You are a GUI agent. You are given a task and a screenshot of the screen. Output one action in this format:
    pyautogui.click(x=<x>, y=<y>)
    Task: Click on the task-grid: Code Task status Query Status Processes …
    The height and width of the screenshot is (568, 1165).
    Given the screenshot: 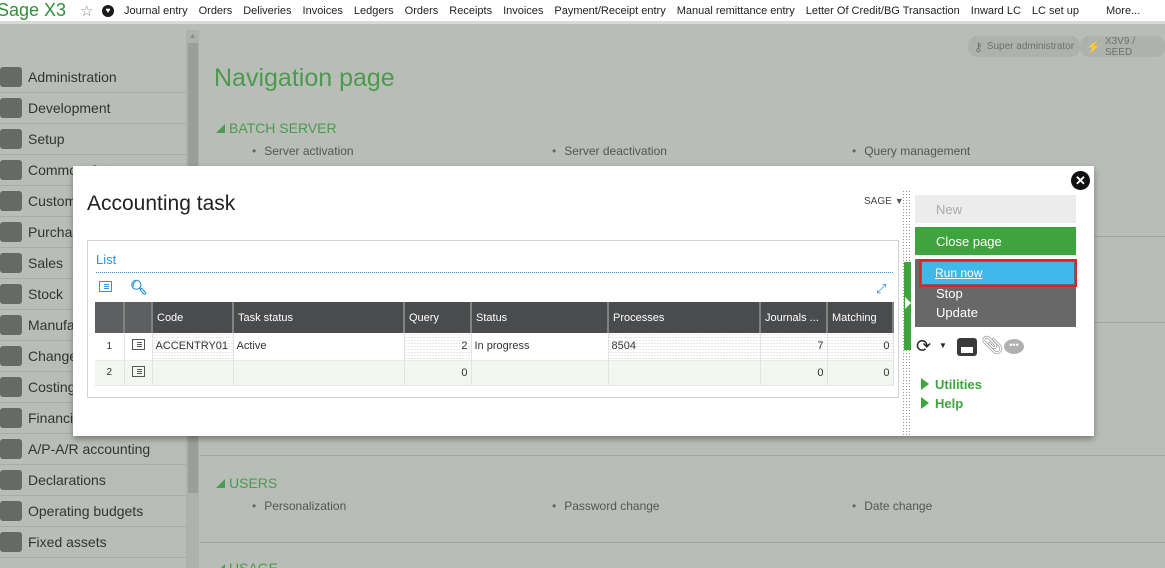 What is the action you would take?
    pyautogui.click(x=494, y=344)
    